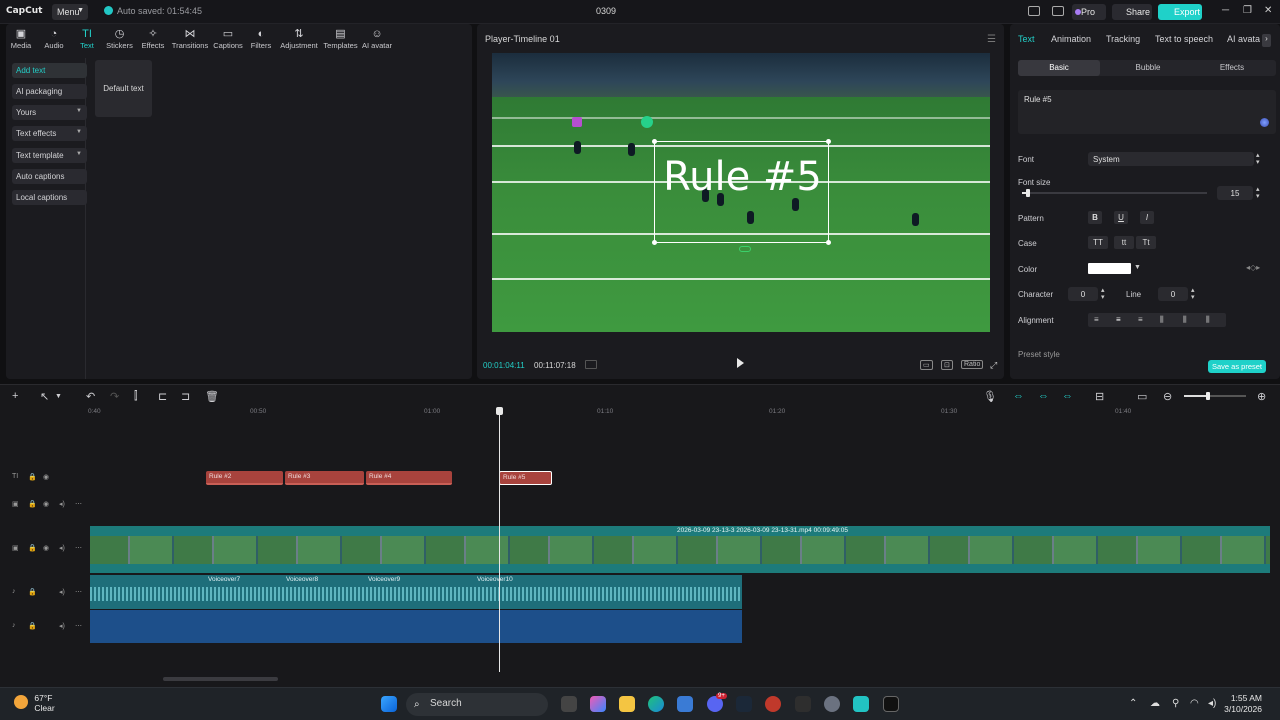 The image size is (1280, 720). I want to click on close-icon: ✕, so click(1268, 10).